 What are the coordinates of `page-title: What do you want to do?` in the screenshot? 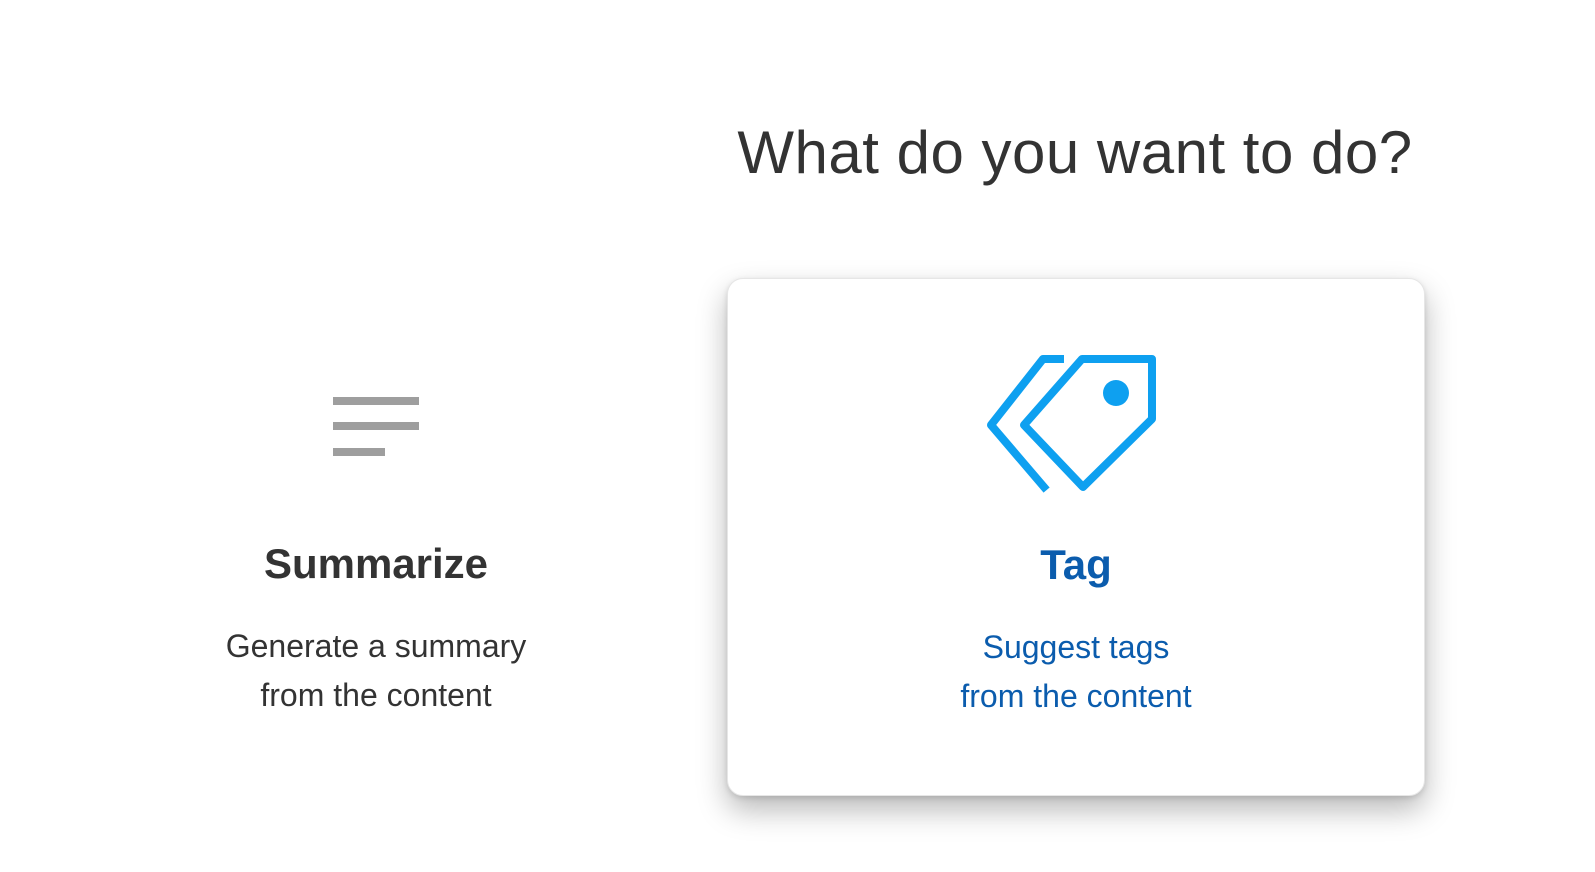 It's located at (1075, 152).